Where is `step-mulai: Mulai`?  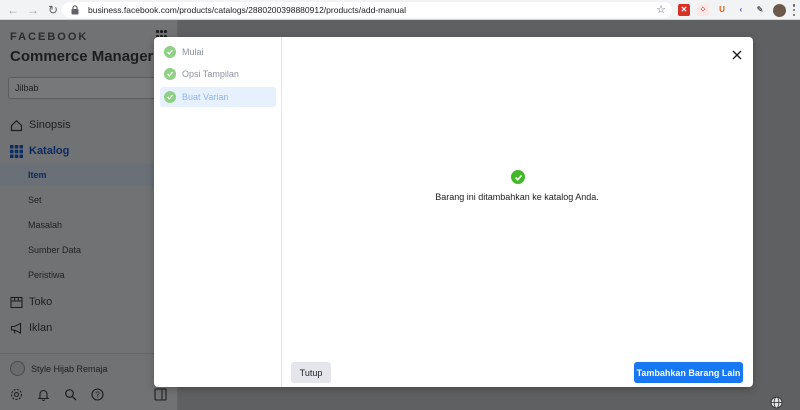 step-mulai: Mulai is located at coordinates (218, 52).